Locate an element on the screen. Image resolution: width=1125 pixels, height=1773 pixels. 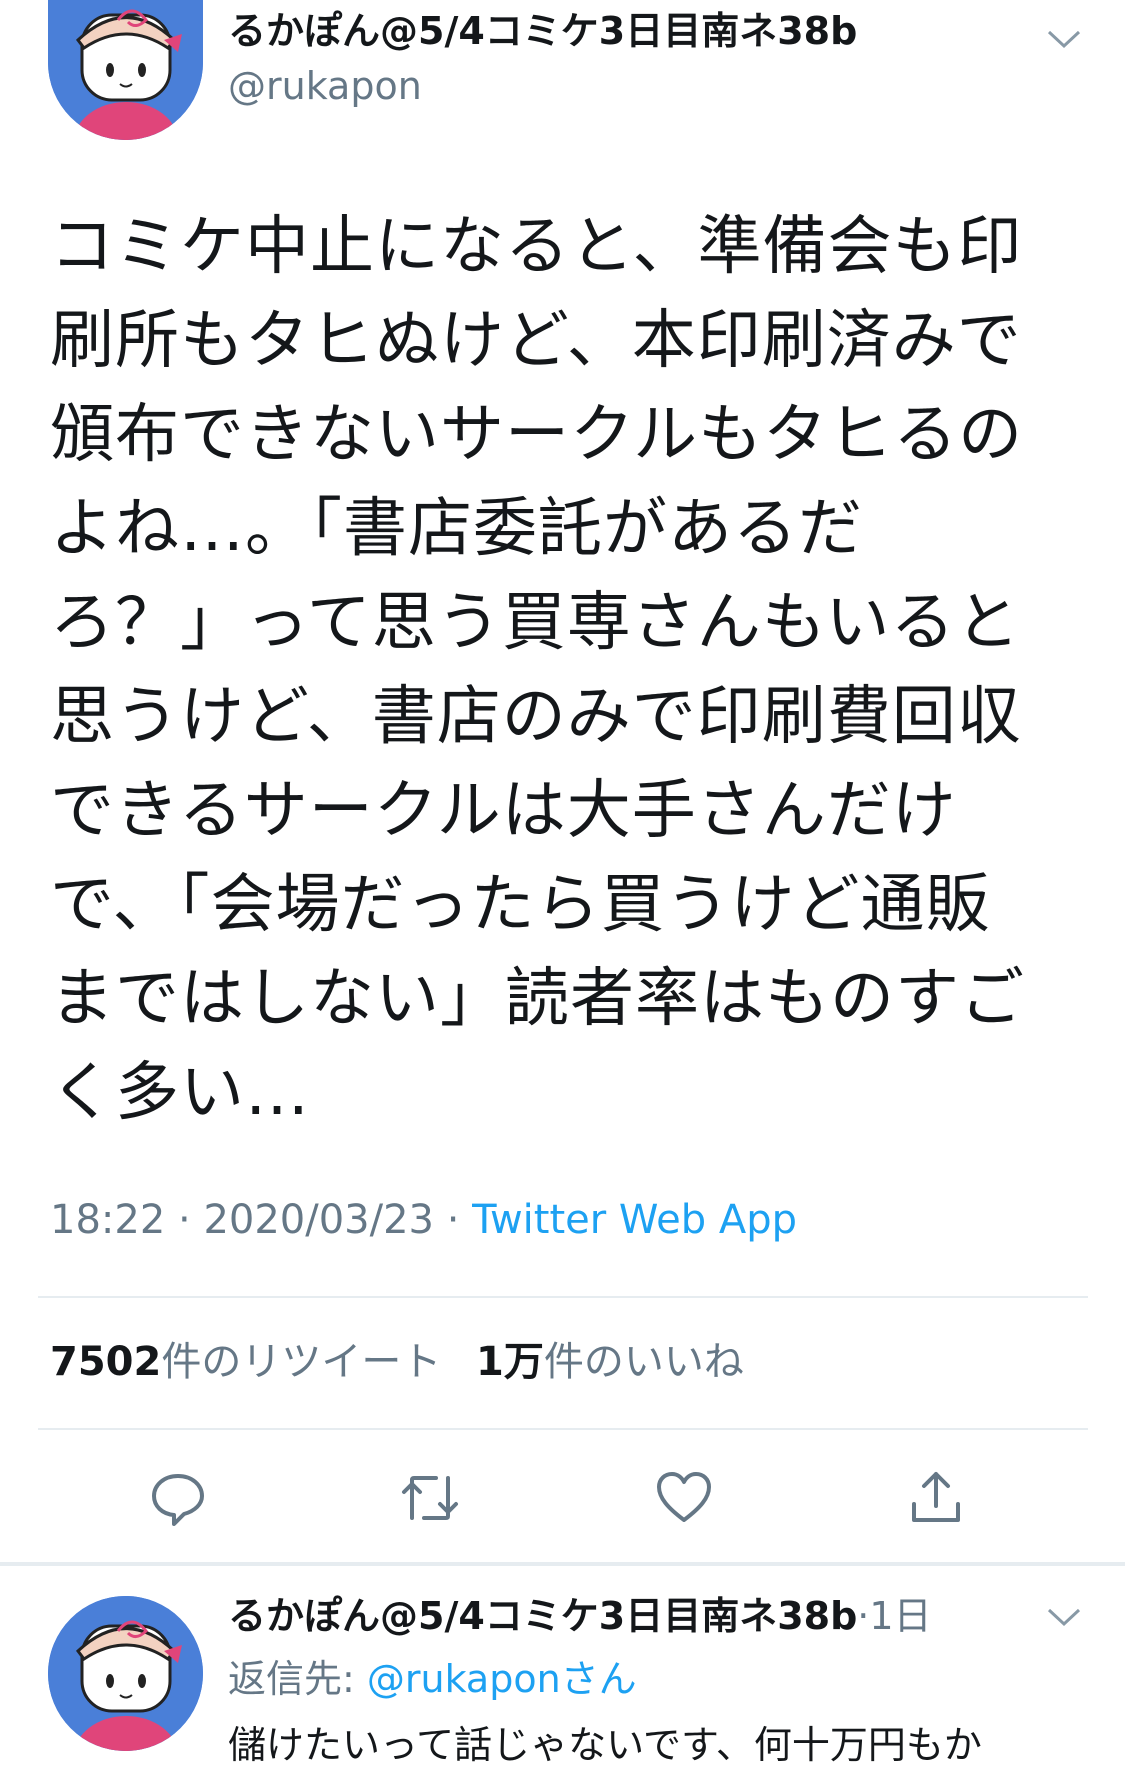
tweet-line: 思うけど、書店のみで印刷費回収 is located at coordinates (536, 717).